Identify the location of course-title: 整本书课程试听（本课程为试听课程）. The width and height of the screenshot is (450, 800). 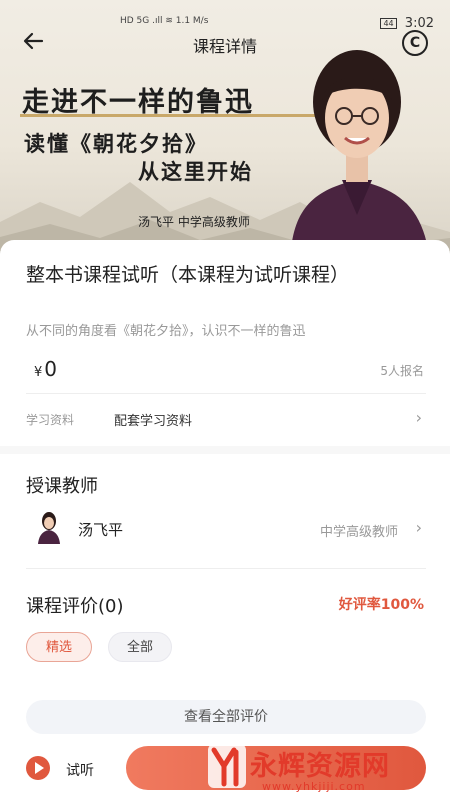
(188, 275).